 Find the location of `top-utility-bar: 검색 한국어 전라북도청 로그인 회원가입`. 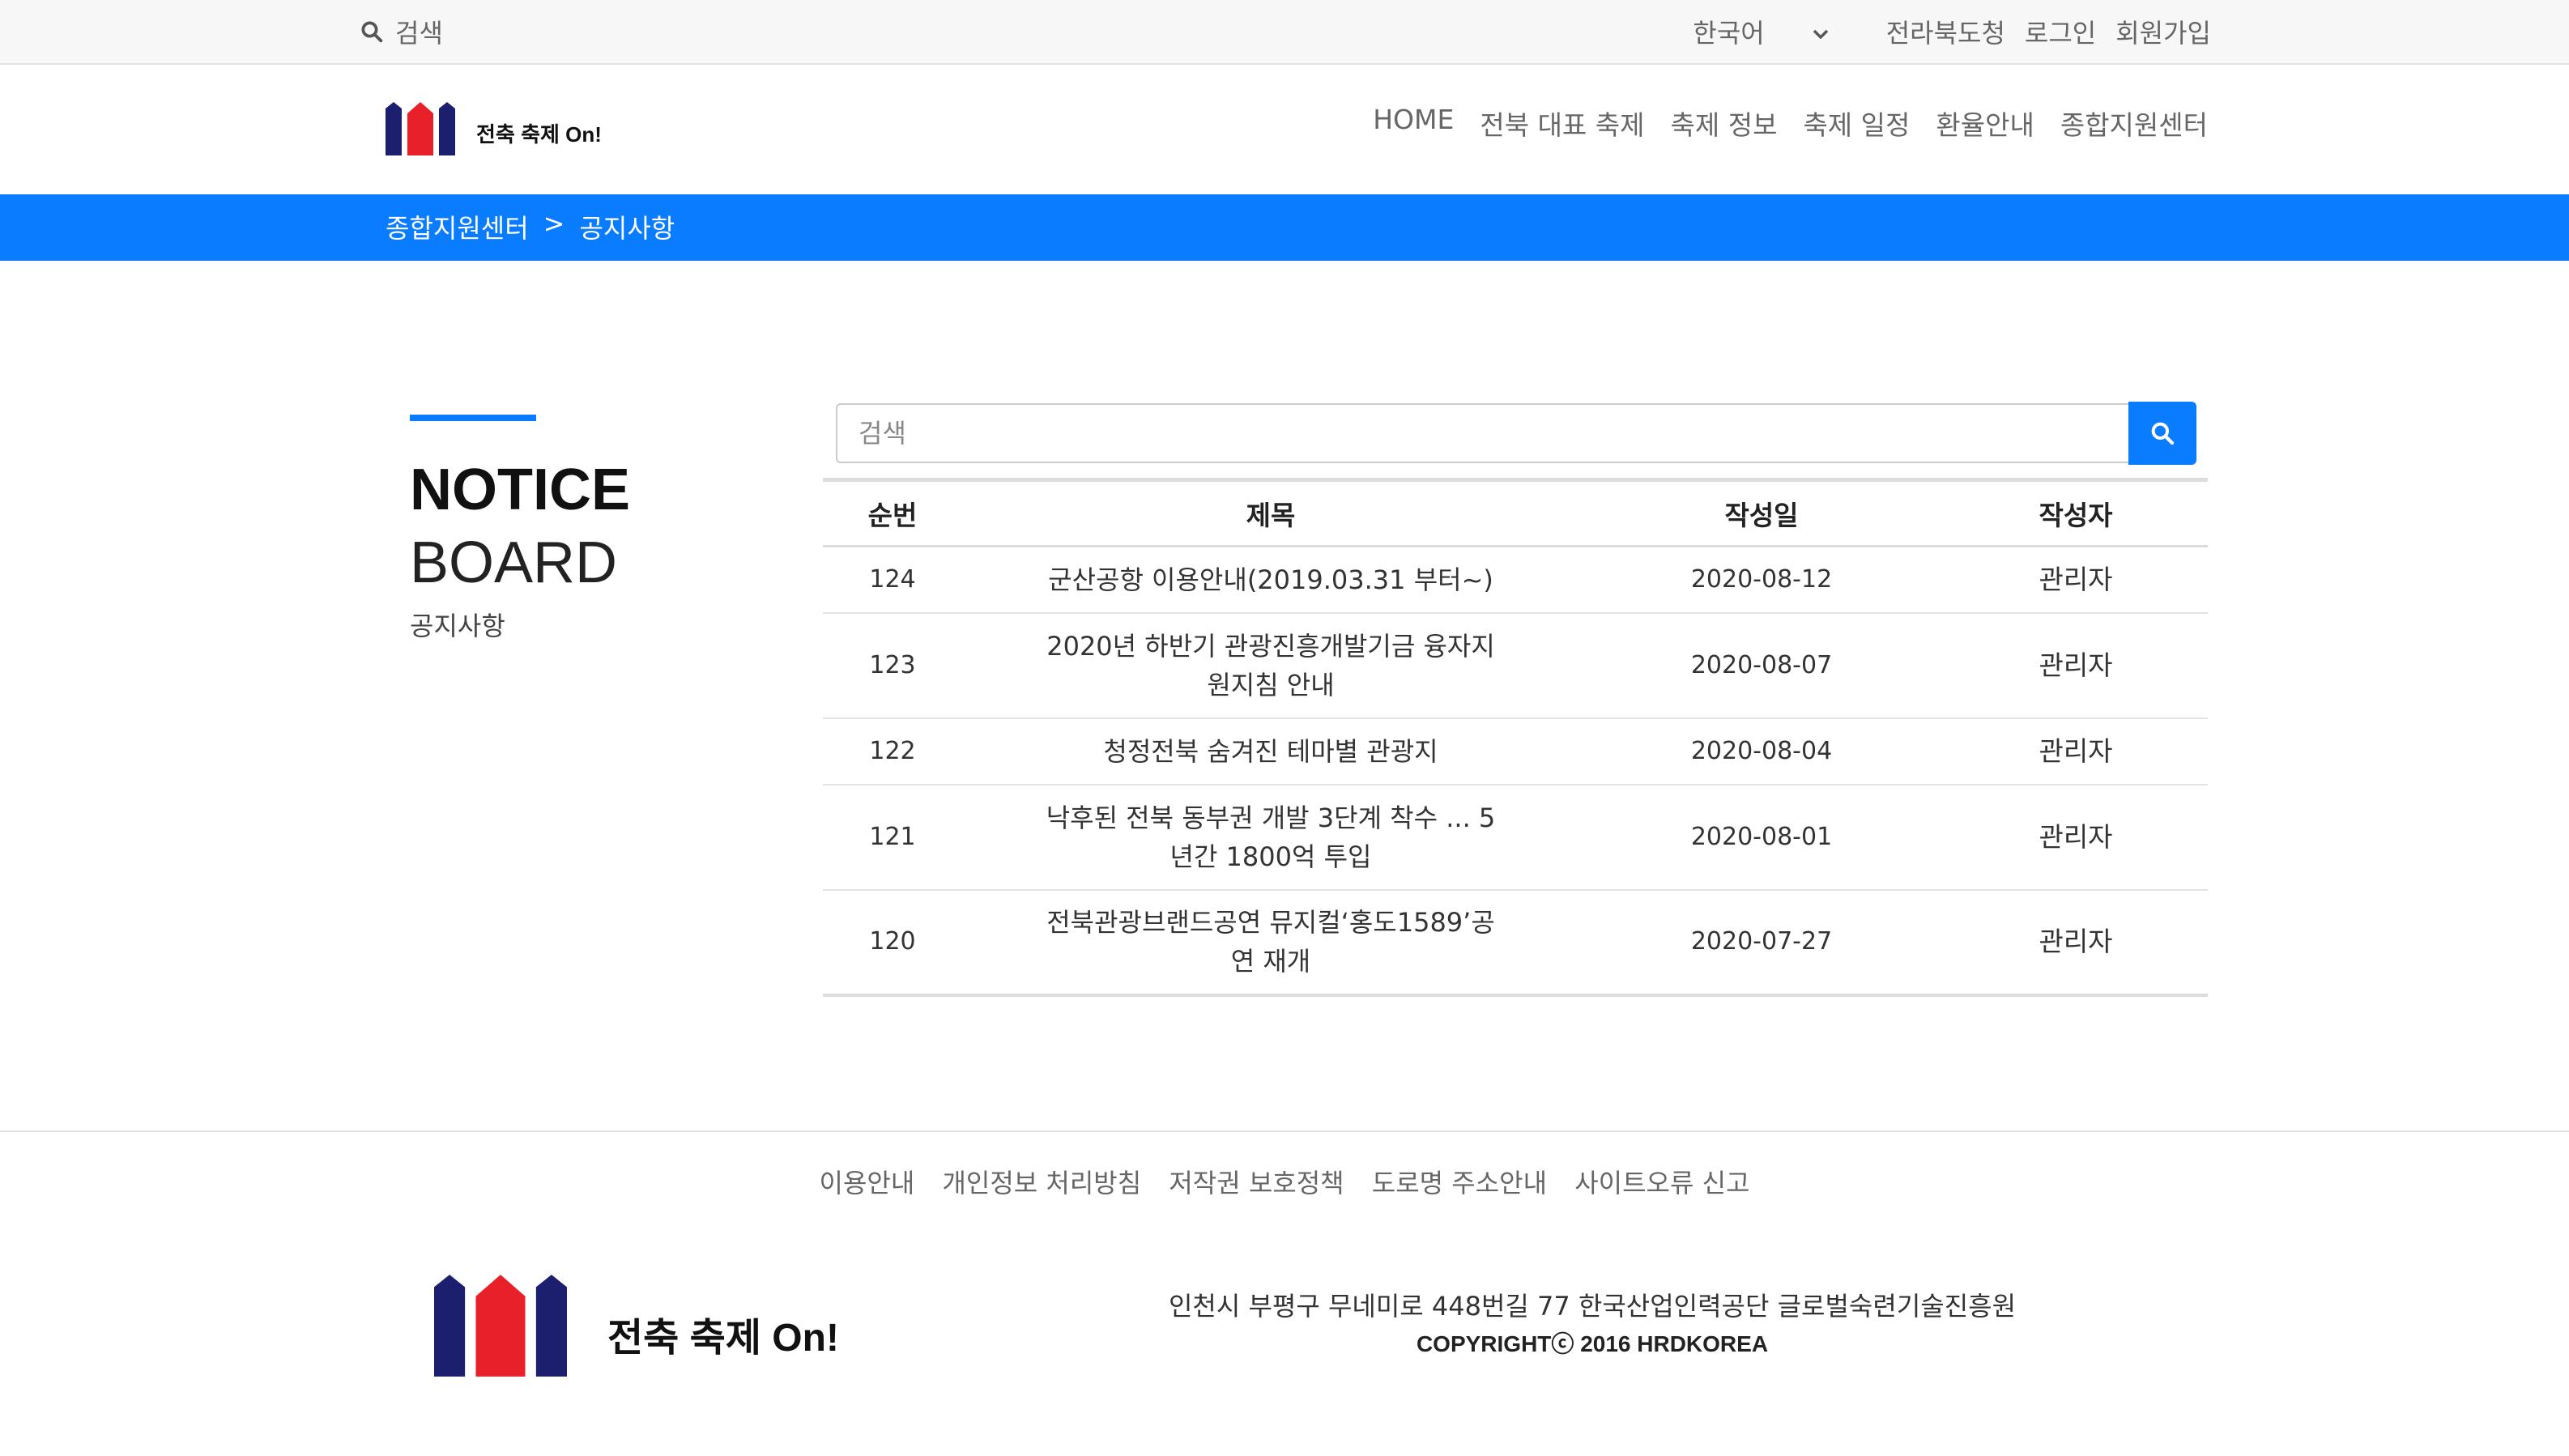

top-utility-bar: 검색 한국어 전라북도청 로그인 회원가입 is located at coordinates (1284, 32).